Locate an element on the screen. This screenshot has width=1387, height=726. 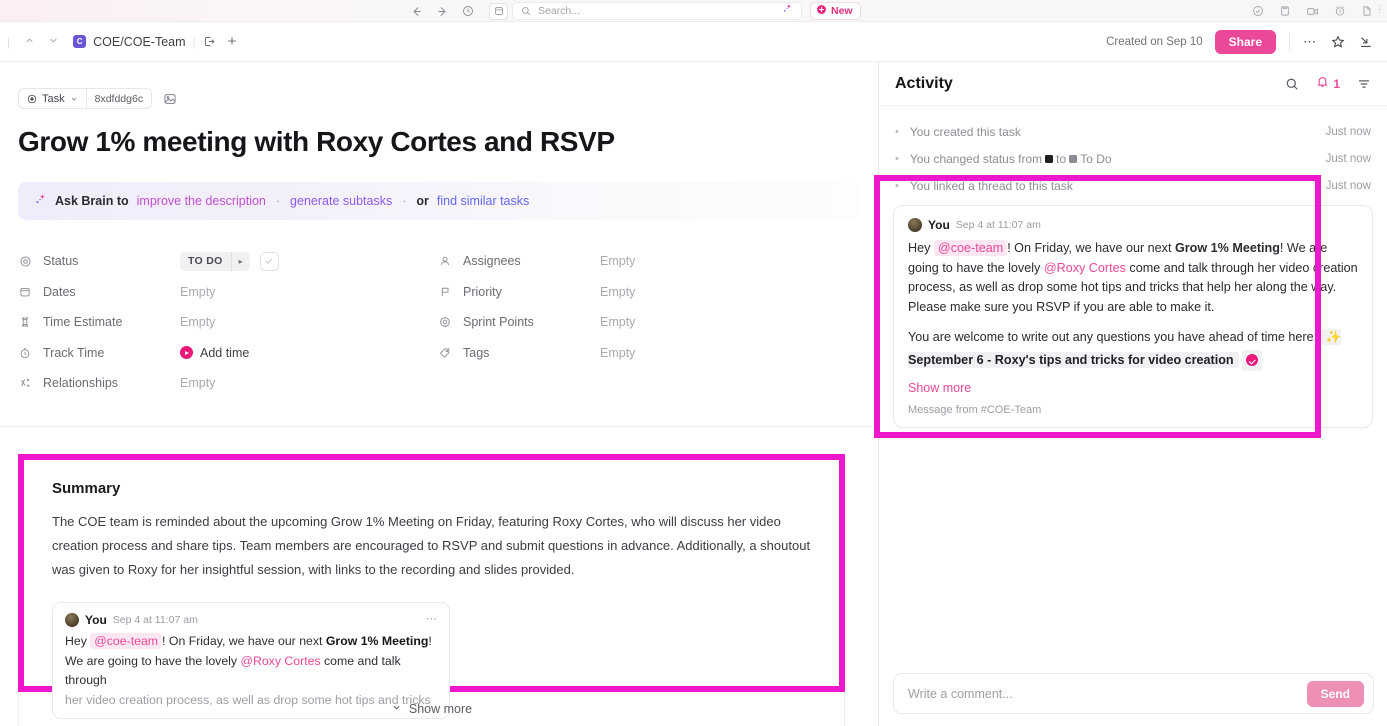
generate-subtasks-link: generate subtasks is located at coordinates (341, 201).